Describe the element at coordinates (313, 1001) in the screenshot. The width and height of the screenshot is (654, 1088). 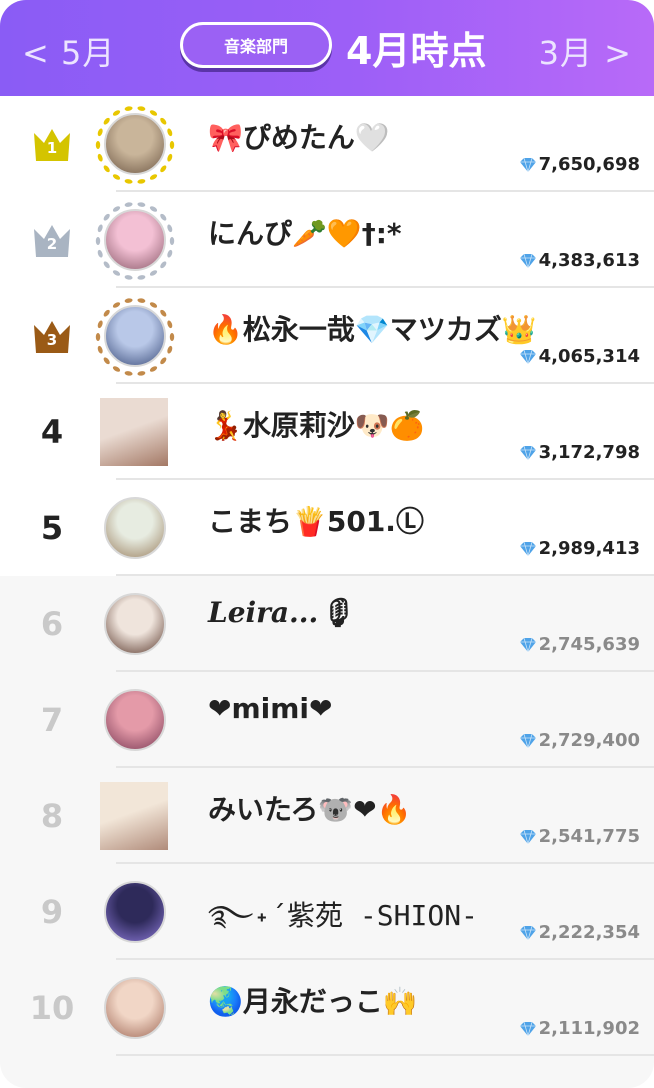
I see `user-name: 🌏月永だっこ🙌` at that location.